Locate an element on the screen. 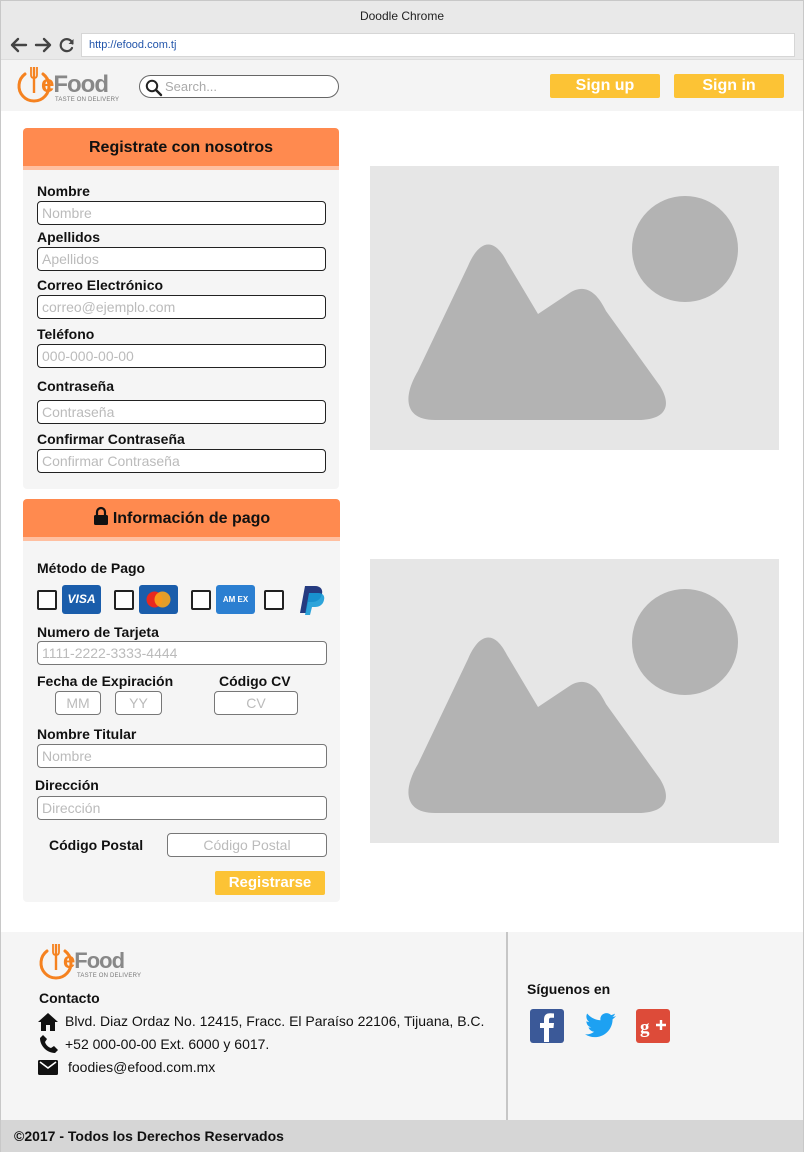 This screenshot has height=1152, width=804. payment-header: Información de pago is located at coordinates (181, 520).